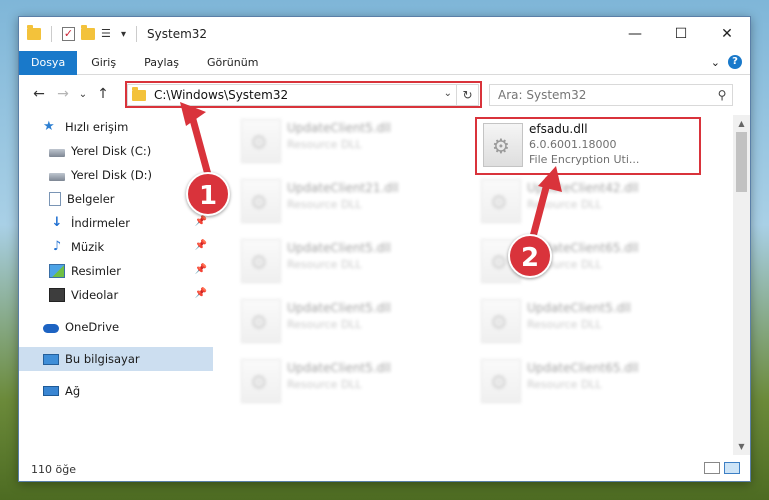 The image size is (769, 500). I want to click on sidebar-item-label: Belgeler, so click(91, 199).